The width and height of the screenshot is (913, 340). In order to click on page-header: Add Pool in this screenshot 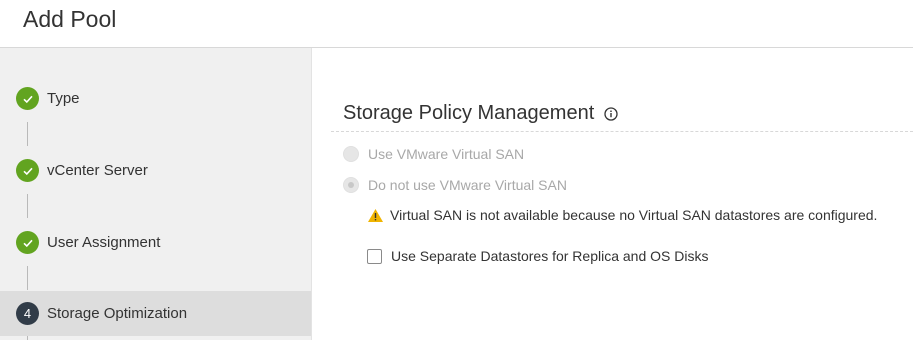, I will do `click(456, 24)`.